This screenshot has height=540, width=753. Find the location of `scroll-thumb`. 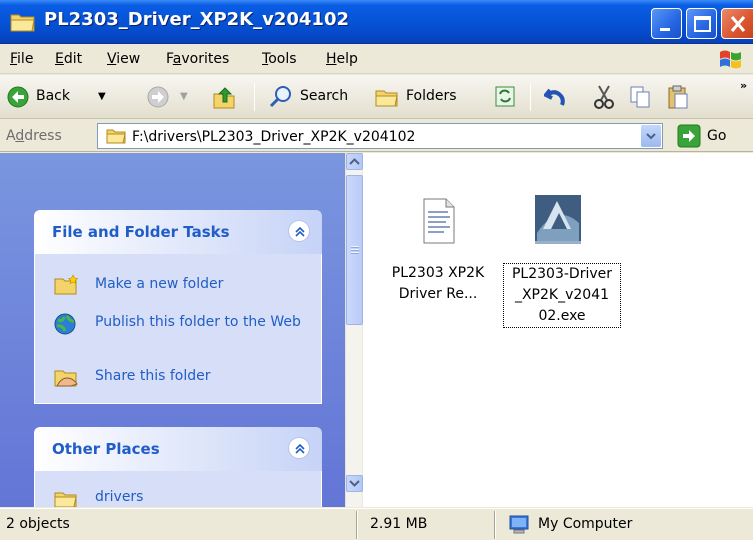

scroll-thumb is located at coordinates (354, 250).